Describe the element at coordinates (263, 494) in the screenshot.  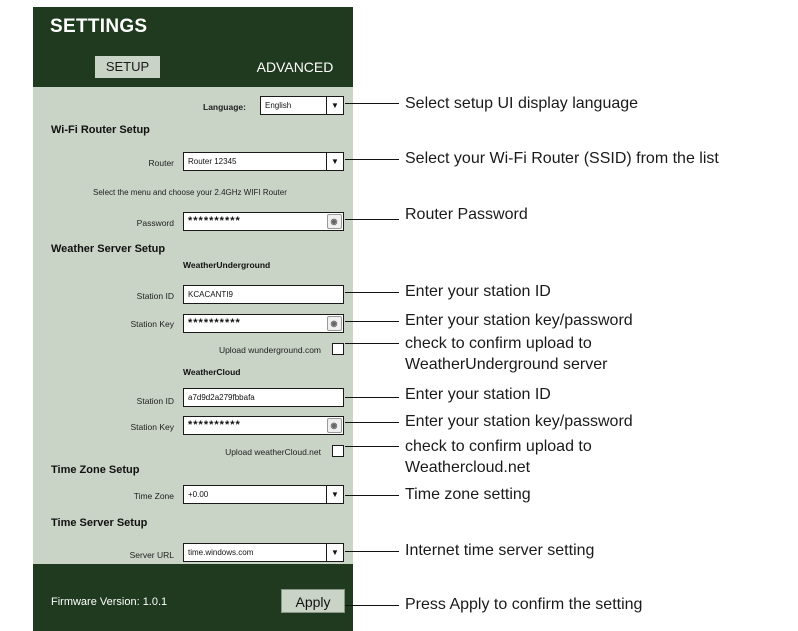
I see `timezone-select: +0.00 ▼` at that location.